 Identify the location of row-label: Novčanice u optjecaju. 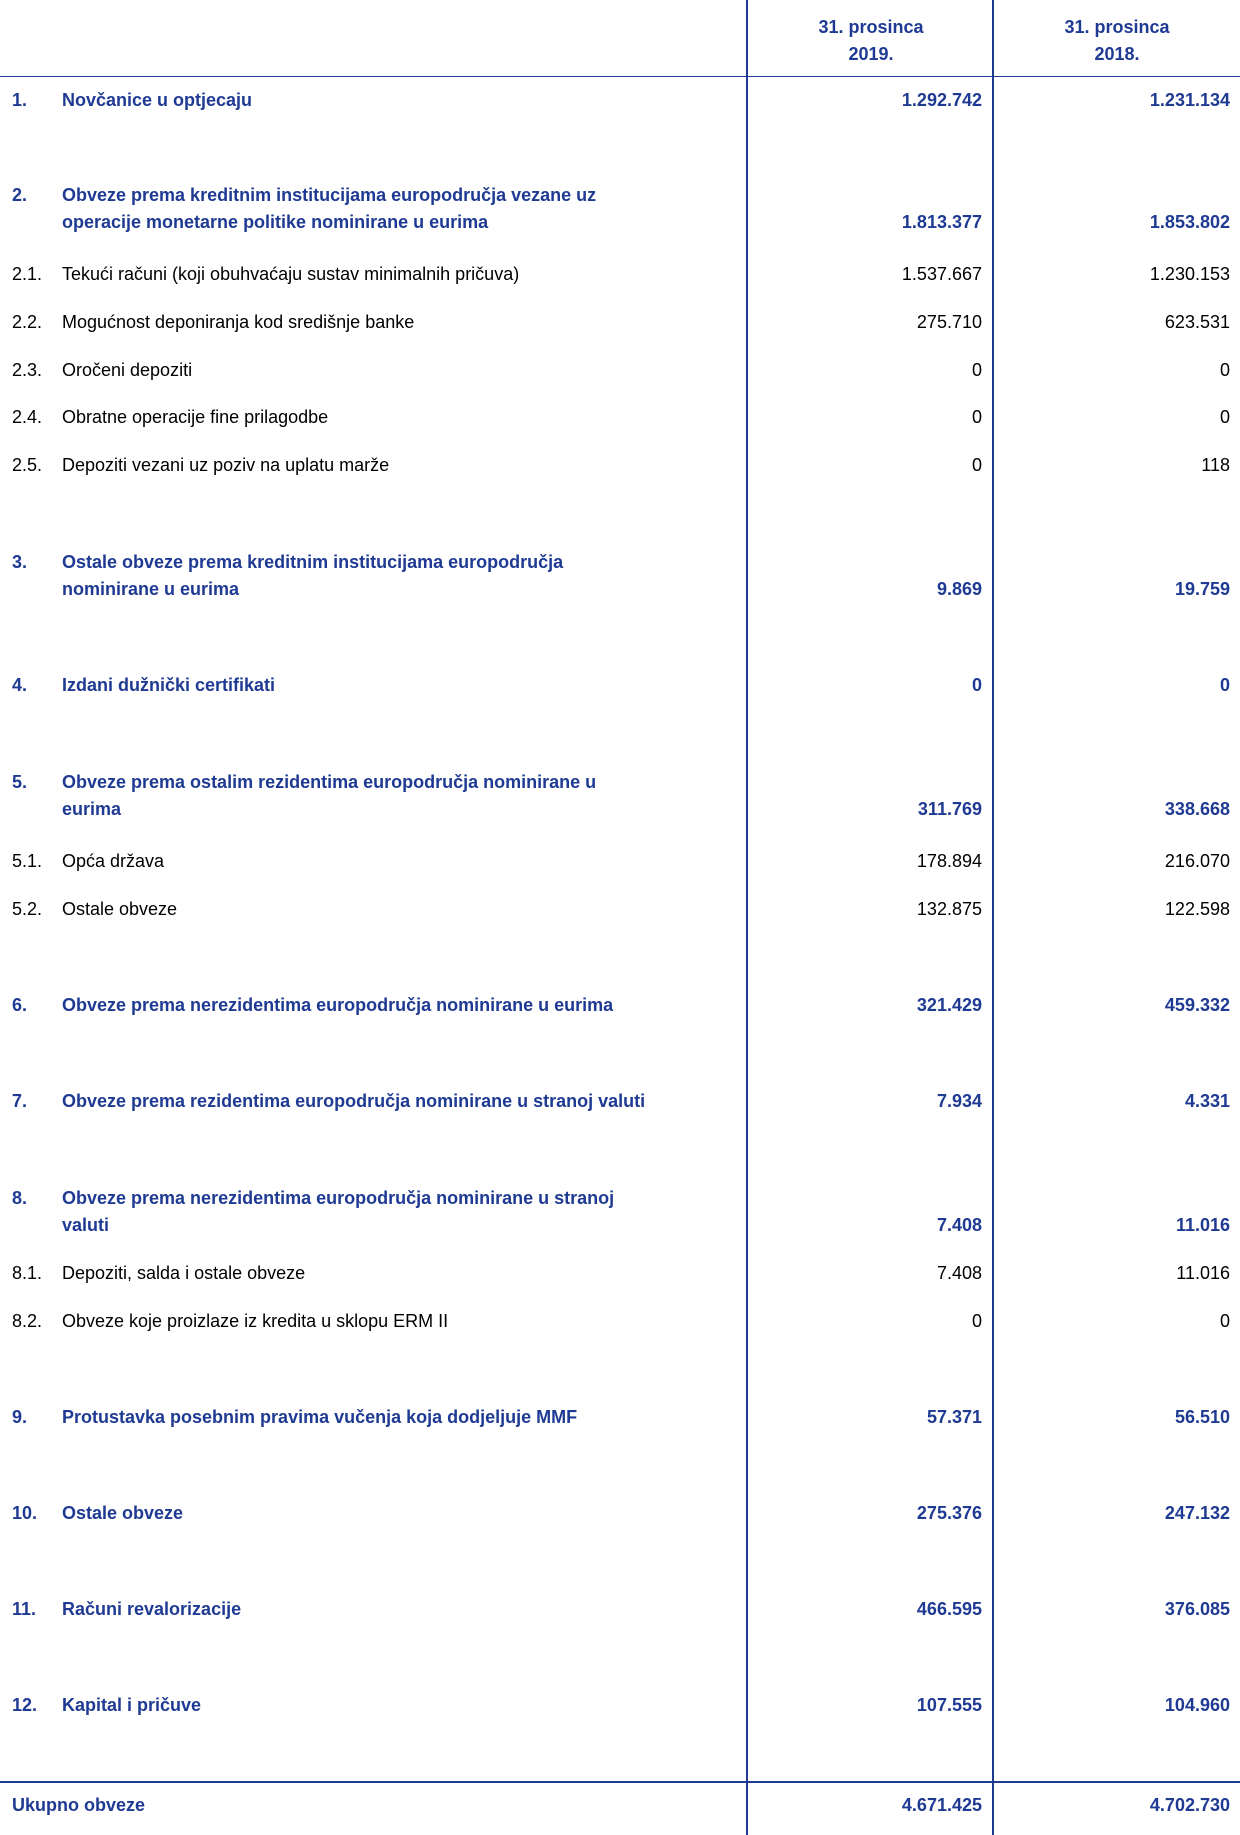
(157, 100).